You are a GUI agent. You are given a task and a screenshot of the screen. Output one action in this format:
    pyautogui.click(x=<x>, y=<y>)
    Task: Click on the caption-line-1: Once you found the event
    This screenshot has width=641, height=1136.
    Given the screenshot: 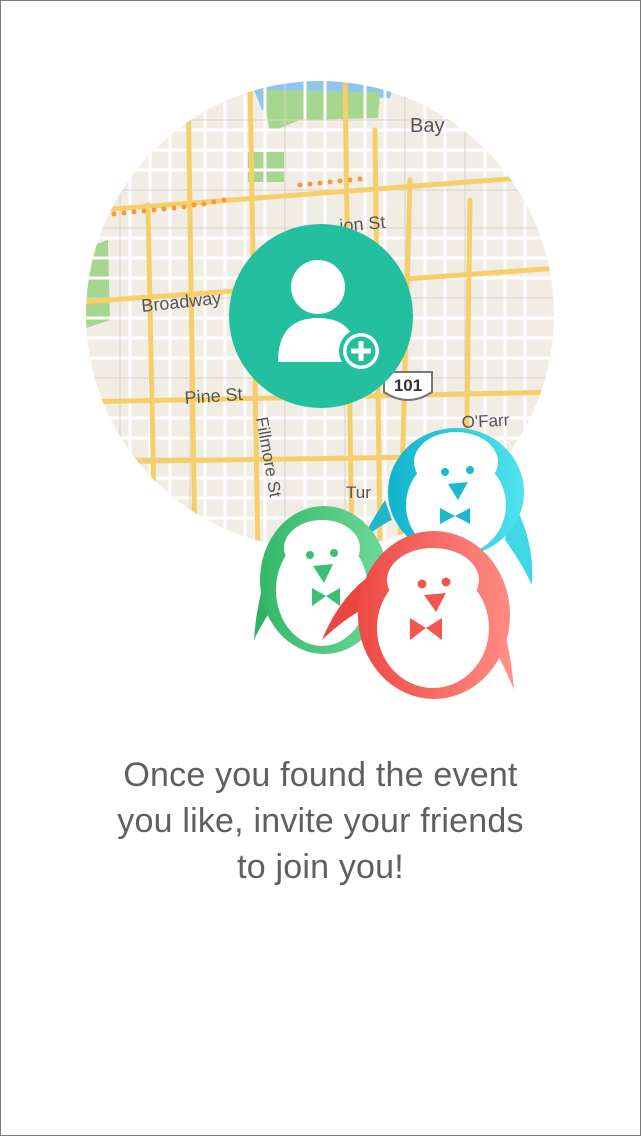 What is the action you would take?
    pyautogui.click(x=320, y=775)
    